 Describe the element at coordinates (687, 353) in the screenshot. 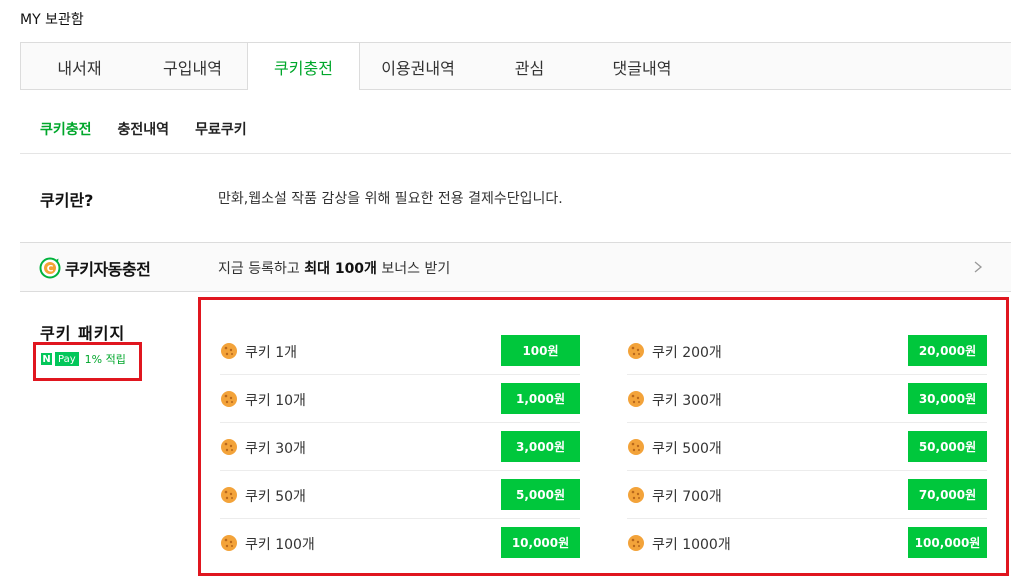

I see `package-name: 쿠키 200개` at that location.